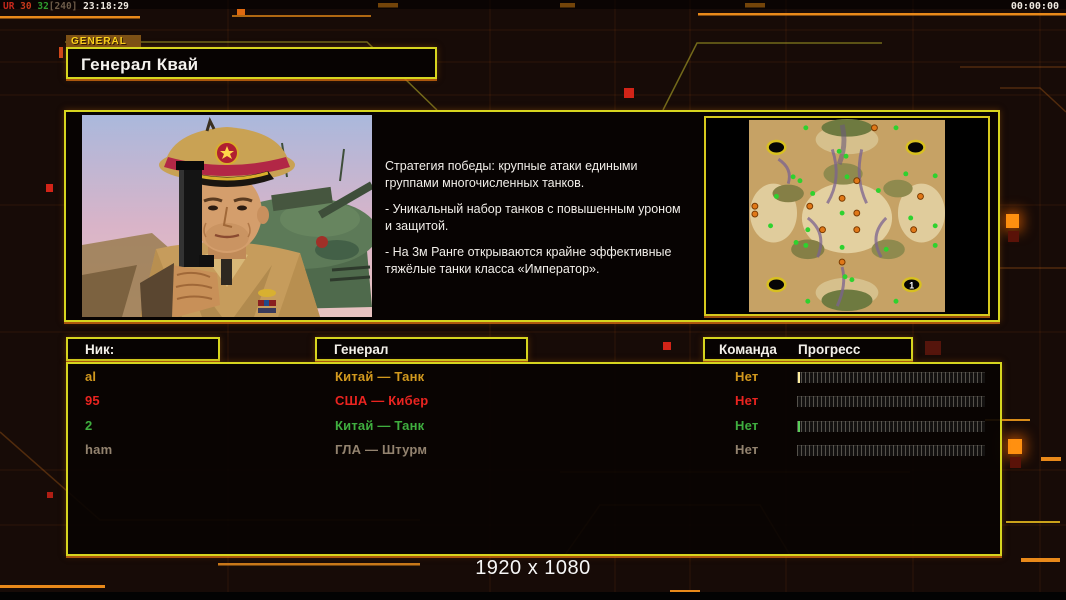 The width and height of the screenshot is (1066, 600). What do you see at coordinates (40, 6) in the screenshot?
I see `debug-part: 32` at bounding box center [40, 6].